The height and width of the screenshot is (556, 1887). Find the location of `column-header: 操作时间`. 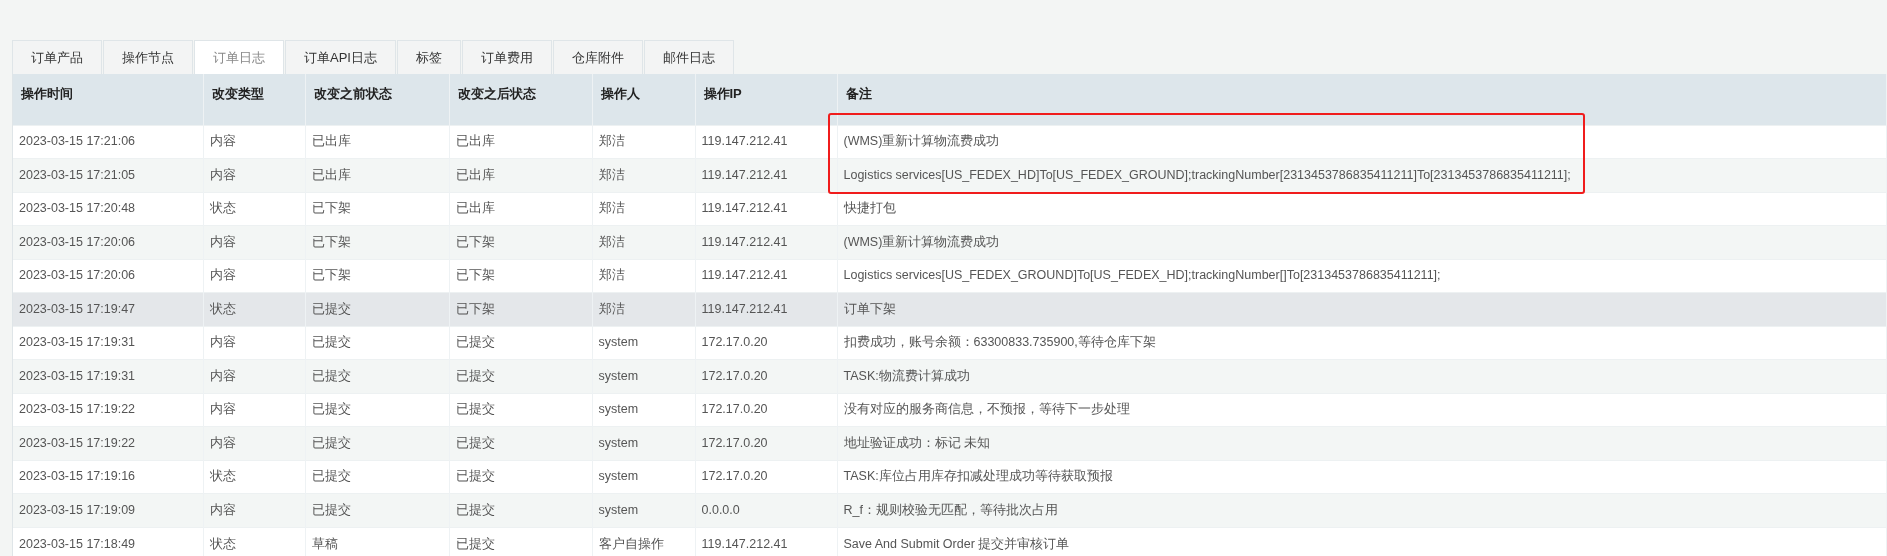

column-header: 操作时间 is located at coordinates (108, 99).